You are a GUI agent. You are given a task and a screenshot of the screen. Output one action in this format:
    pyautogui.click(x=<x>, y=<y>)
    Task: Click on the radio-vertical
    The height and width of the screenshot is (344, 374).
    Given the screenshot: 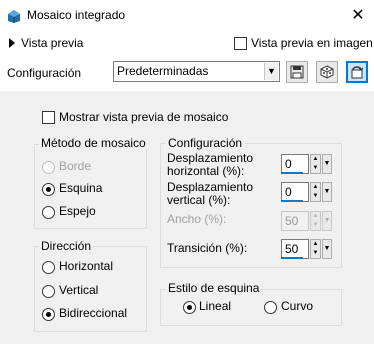 What is the action you would take?
    pyautogui.click(x=48, y=291)
    